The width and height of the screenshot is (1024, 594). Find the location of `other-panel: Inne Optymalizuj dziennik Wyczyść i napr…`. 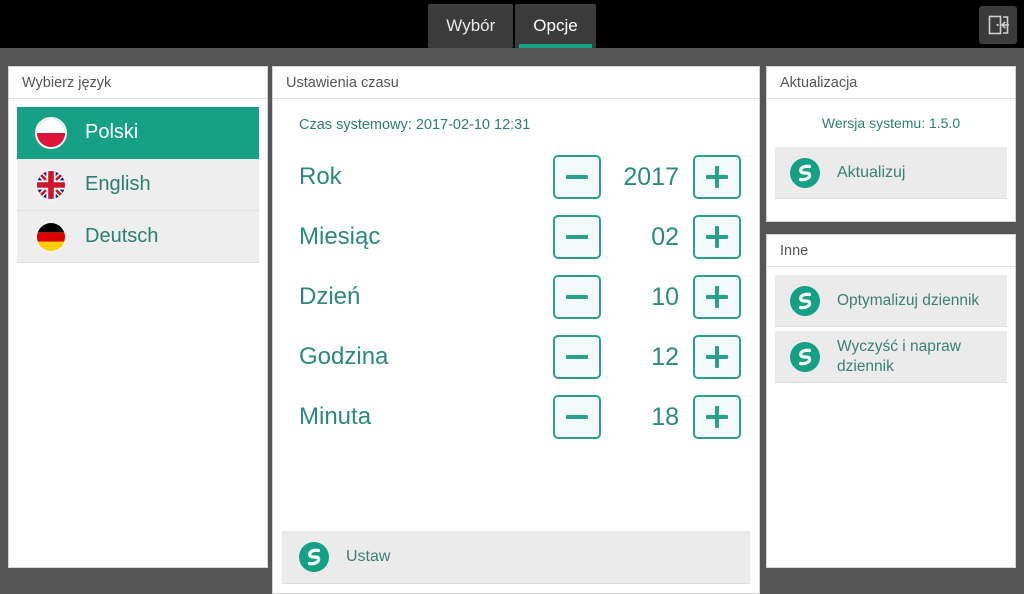

other-panel: Inne Optymalizuj dziennik Wyczyść i napr… is located at coordinates (891, 401).